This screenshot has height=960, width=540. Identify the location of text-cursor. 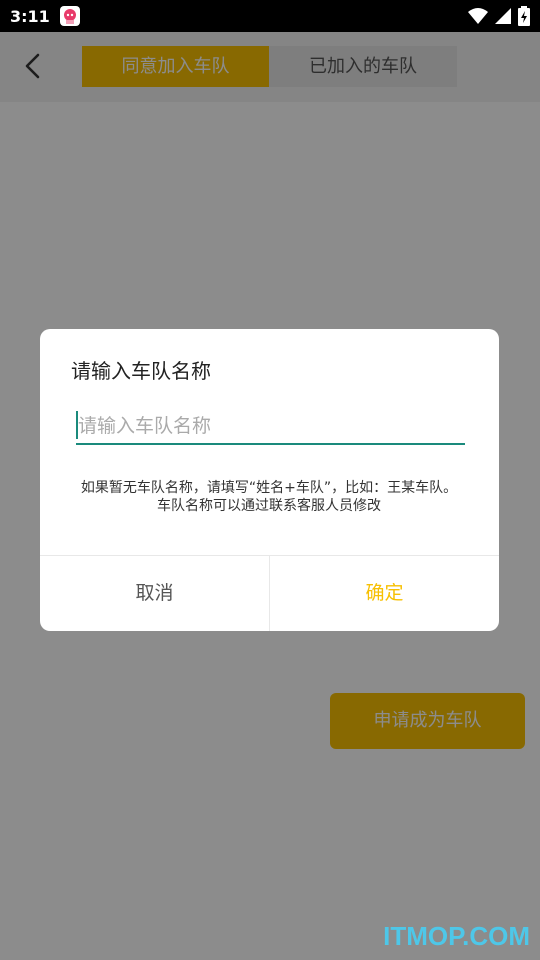
(77, 425).